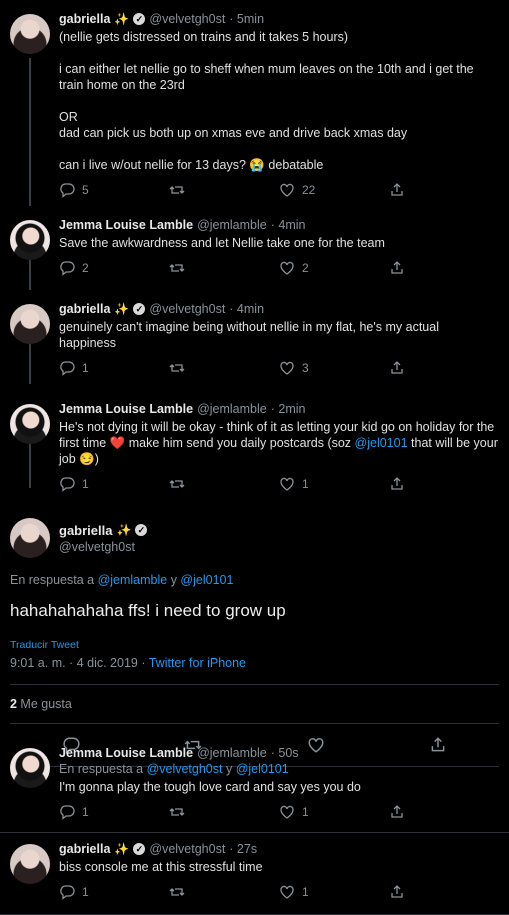 This screenshot has width=509, height=915. Describe the element at coordinates (54, 580) in the screenshot. I see `reply-prefix: En respuesta a` at that location.